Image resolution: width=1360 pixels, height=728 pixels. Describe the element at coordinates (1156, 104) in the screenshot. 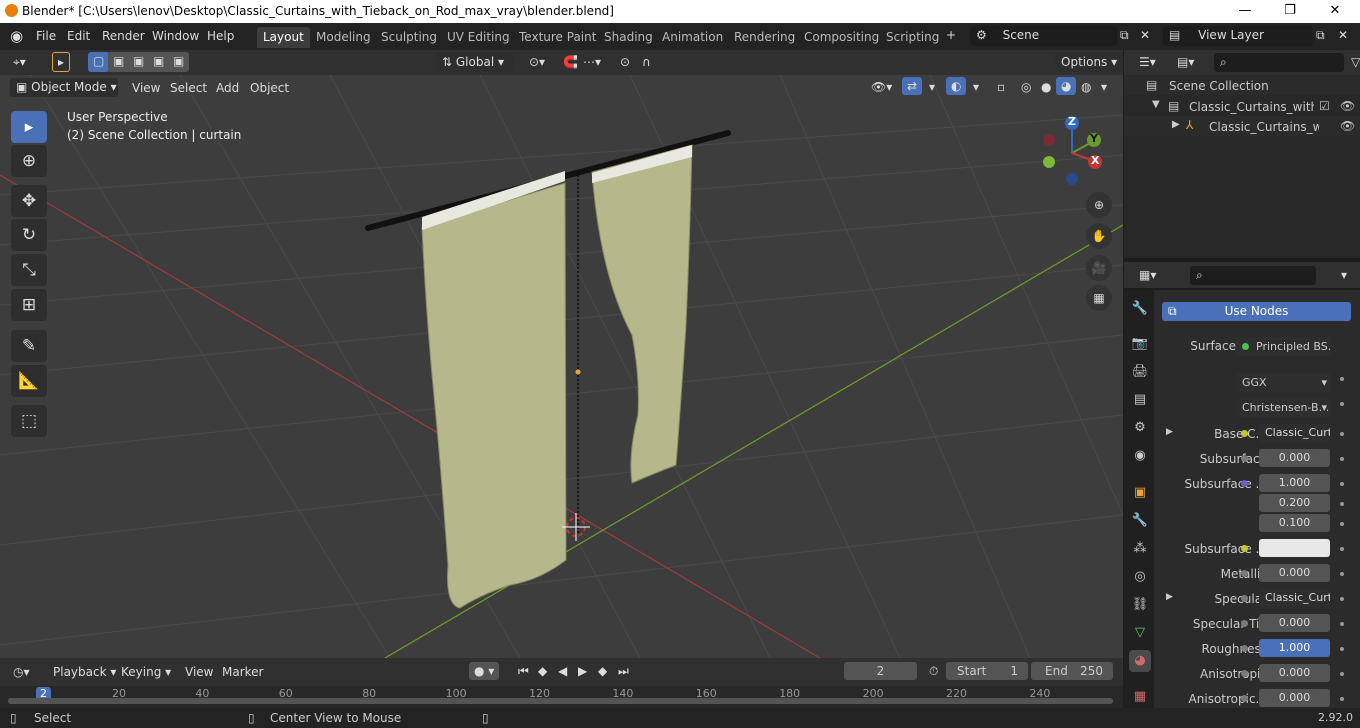

I see `expand-arrow-icon: ▼` at that location.